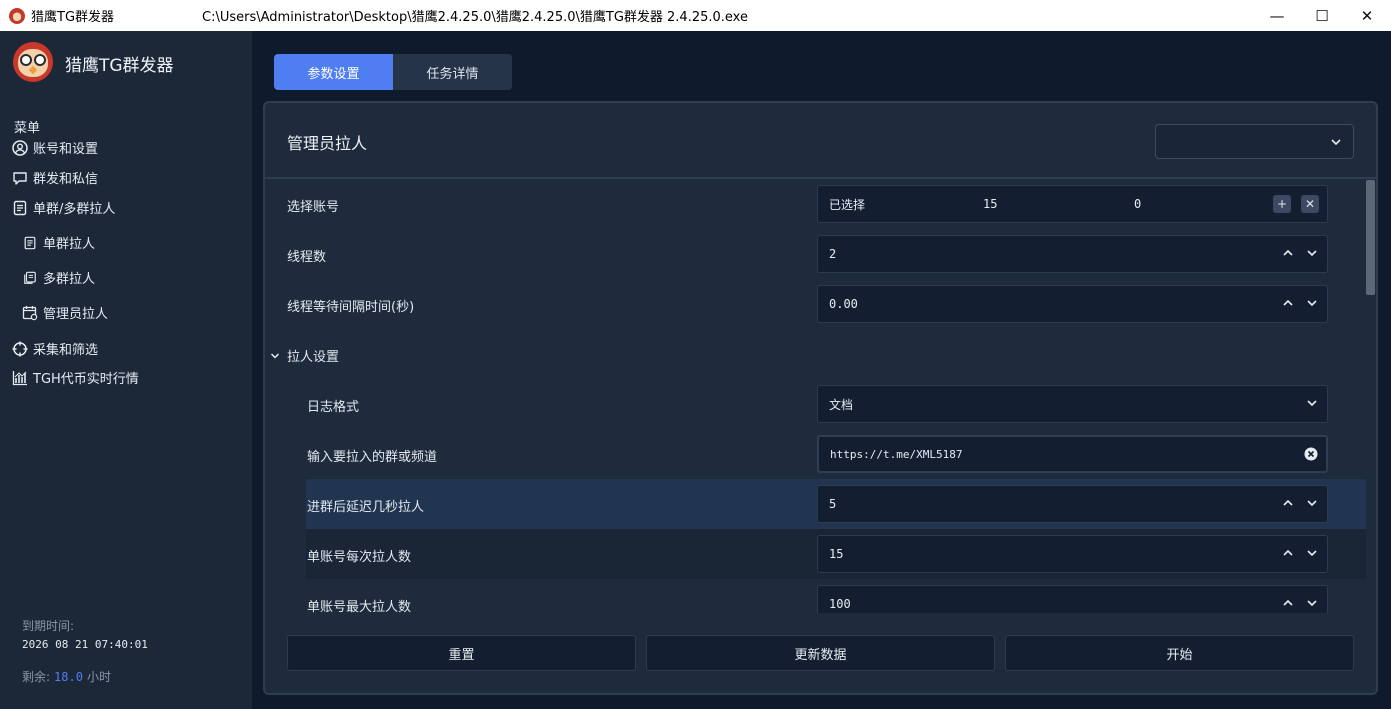 Image resolution: width=1391 pixels, height=709 pixels. What do you see at coordinates (1138, 204) in the screenshot?
I see `account-other-count: 0` at bounding box center [1138, 204].